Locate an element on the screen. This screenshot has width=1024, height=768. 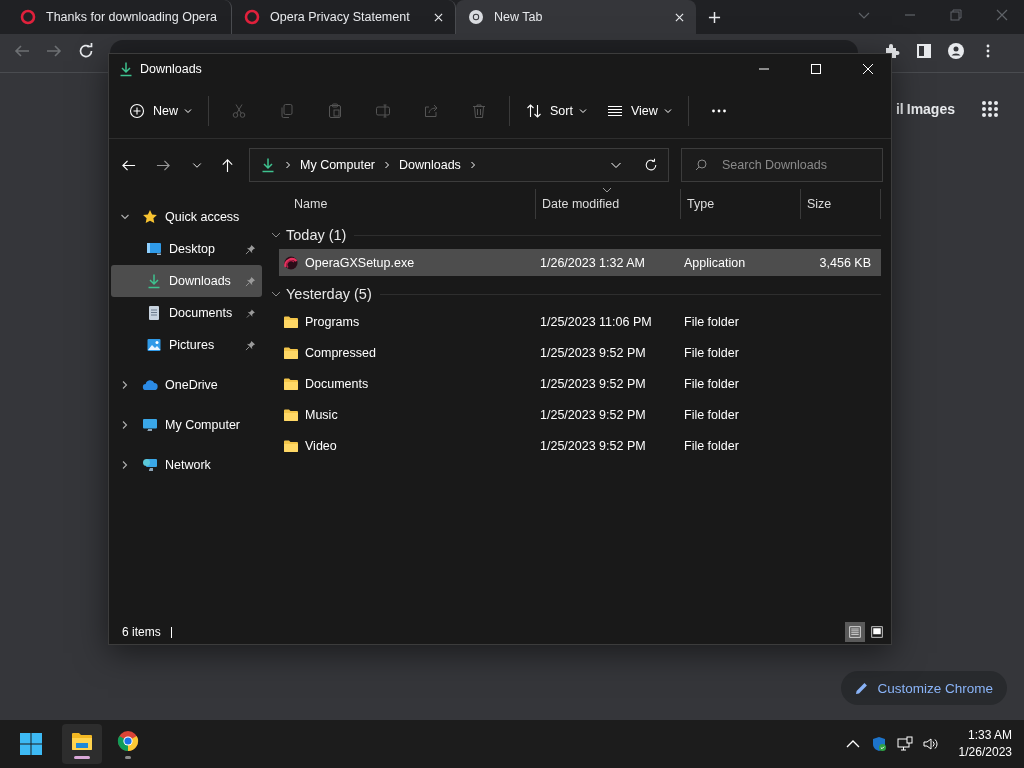
file-row: Programs 1/25/2023 11:06 PM File folder is located at coordinates (580, 321).